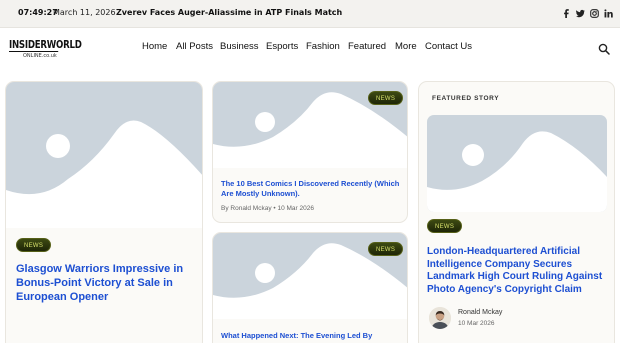  Describe the element at coordinates (466, 98) in the screenshot. I see `featured-story-heading: FEATURED STORY` at that location.